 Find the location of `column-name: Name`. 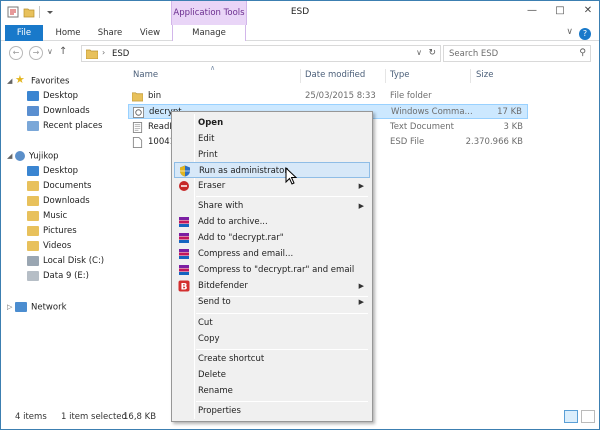

column-name: Name is located at coordinates (145, 75).